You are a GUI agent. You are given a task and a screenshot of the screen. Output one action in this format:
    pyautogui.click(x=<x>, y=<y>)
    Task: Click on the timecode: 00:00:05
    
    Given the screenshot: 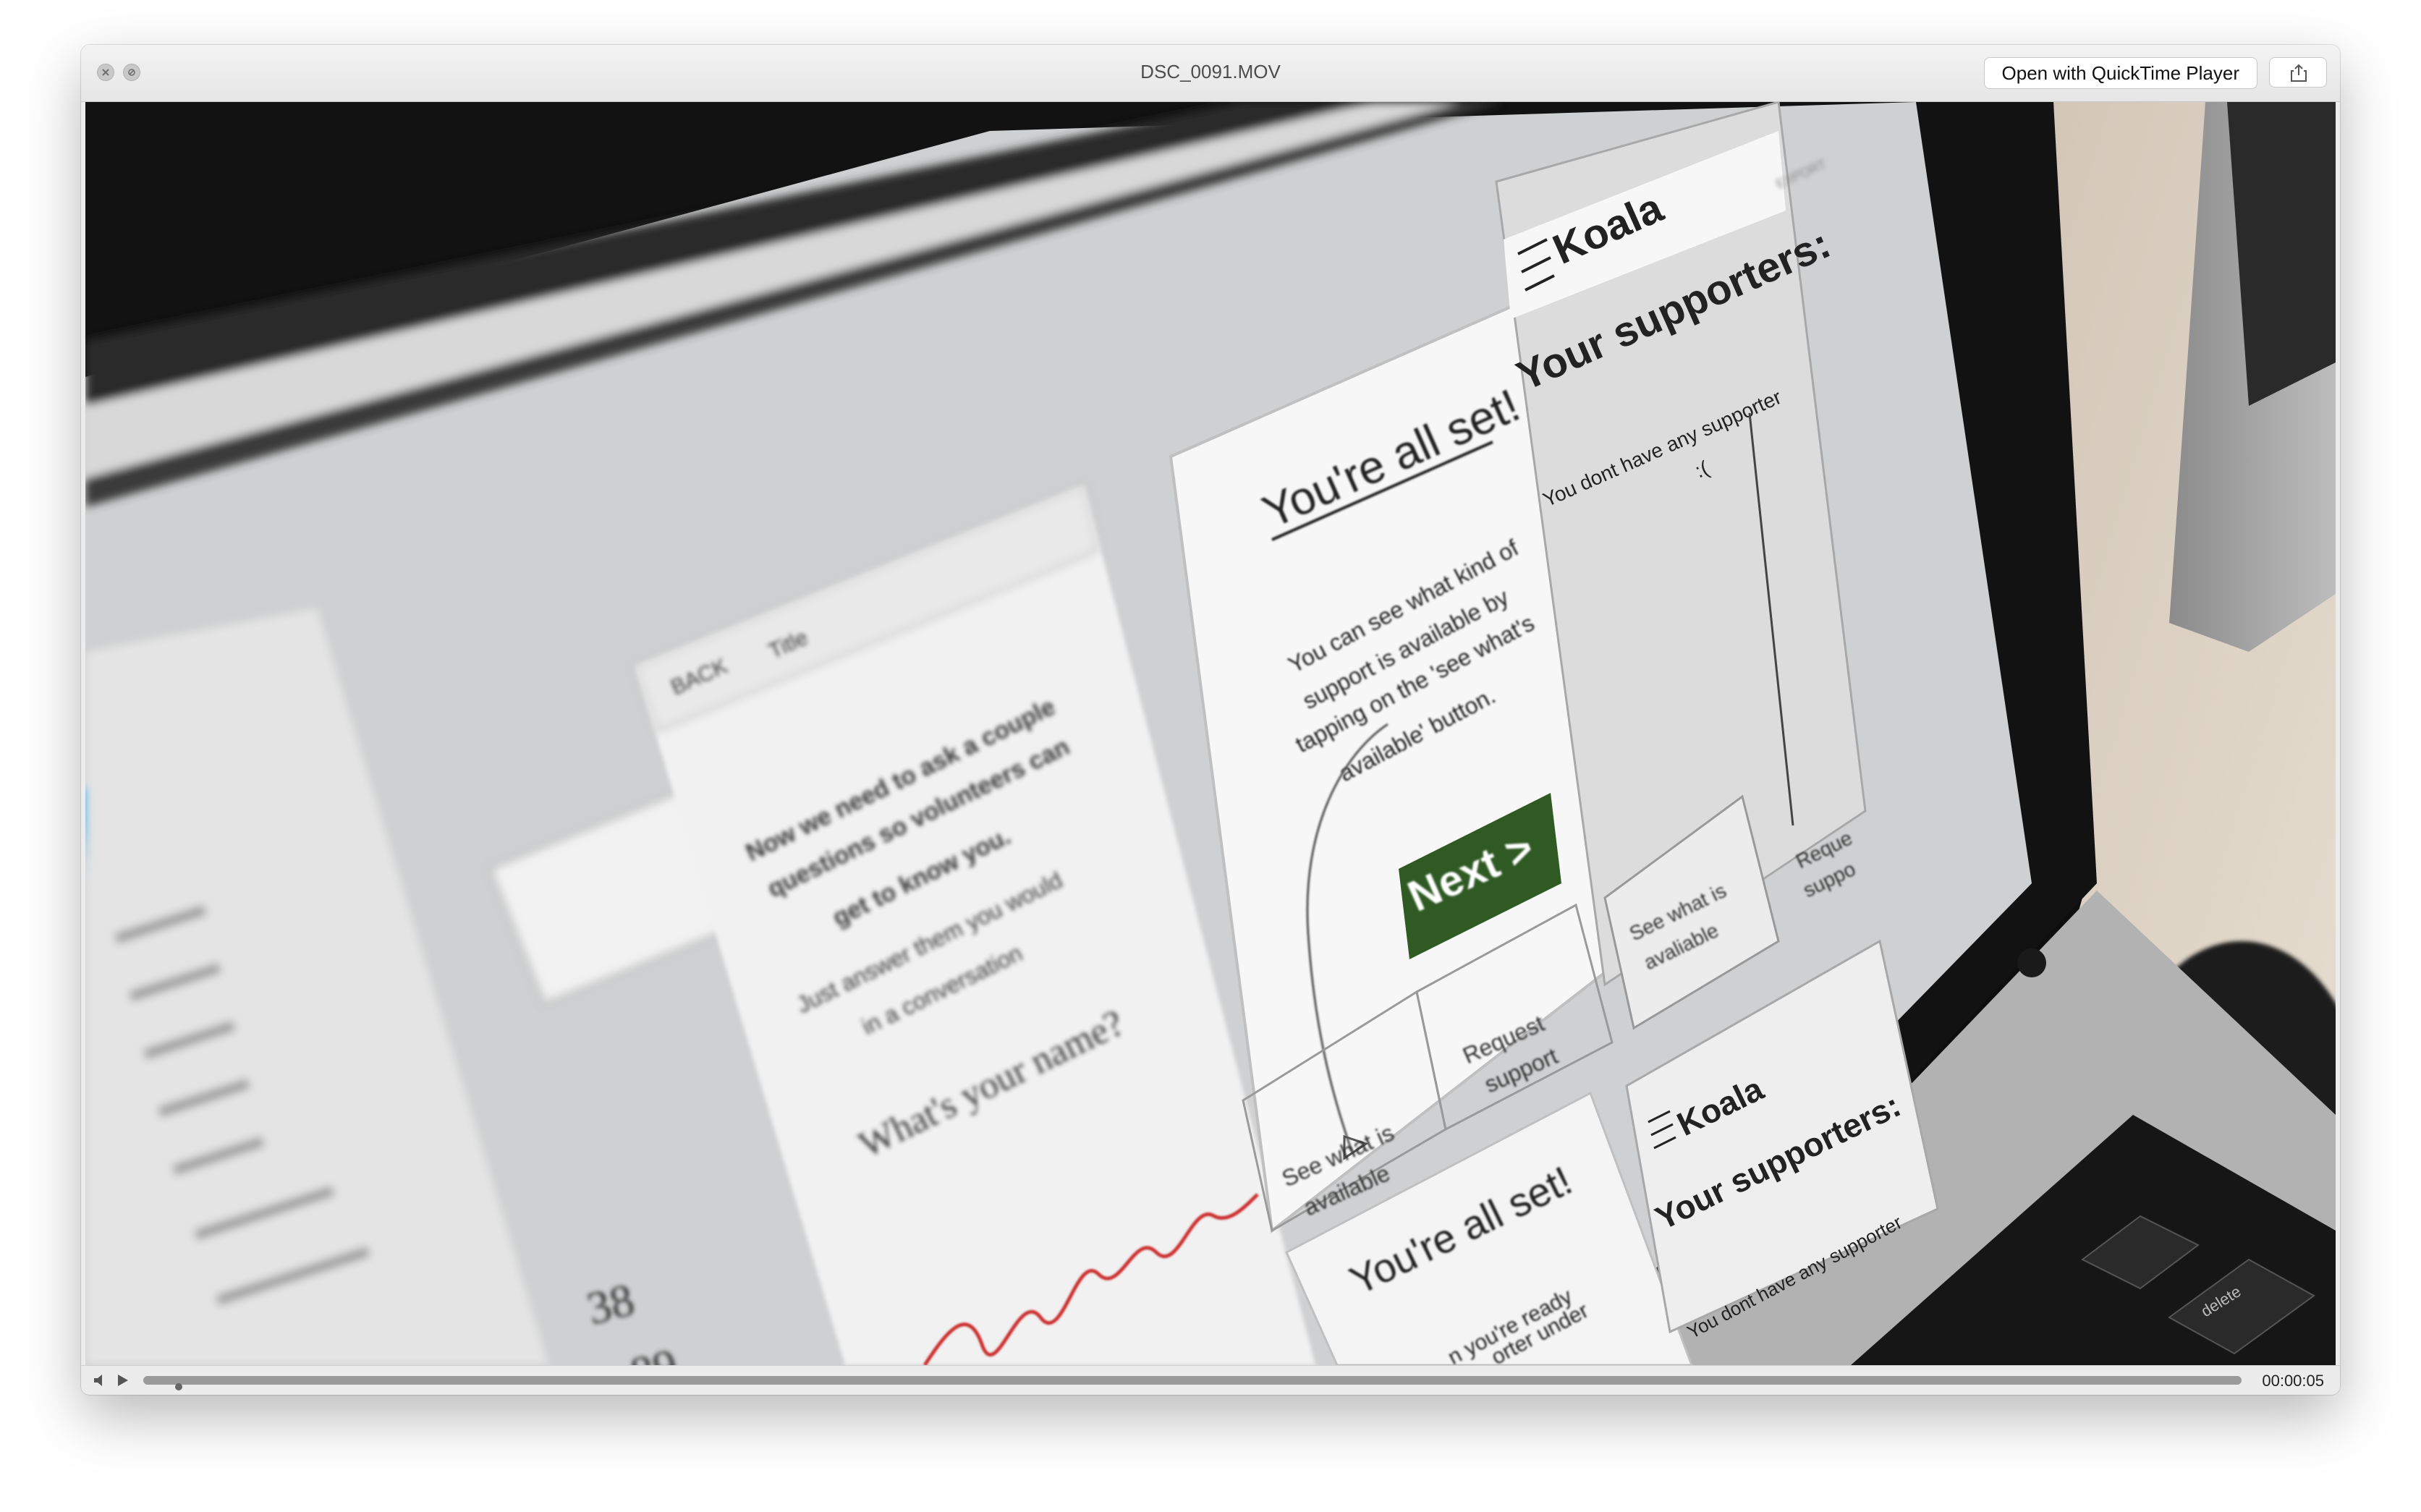 What is the action you would take?
    pyautogui.click(x=2293, y=1381)
    